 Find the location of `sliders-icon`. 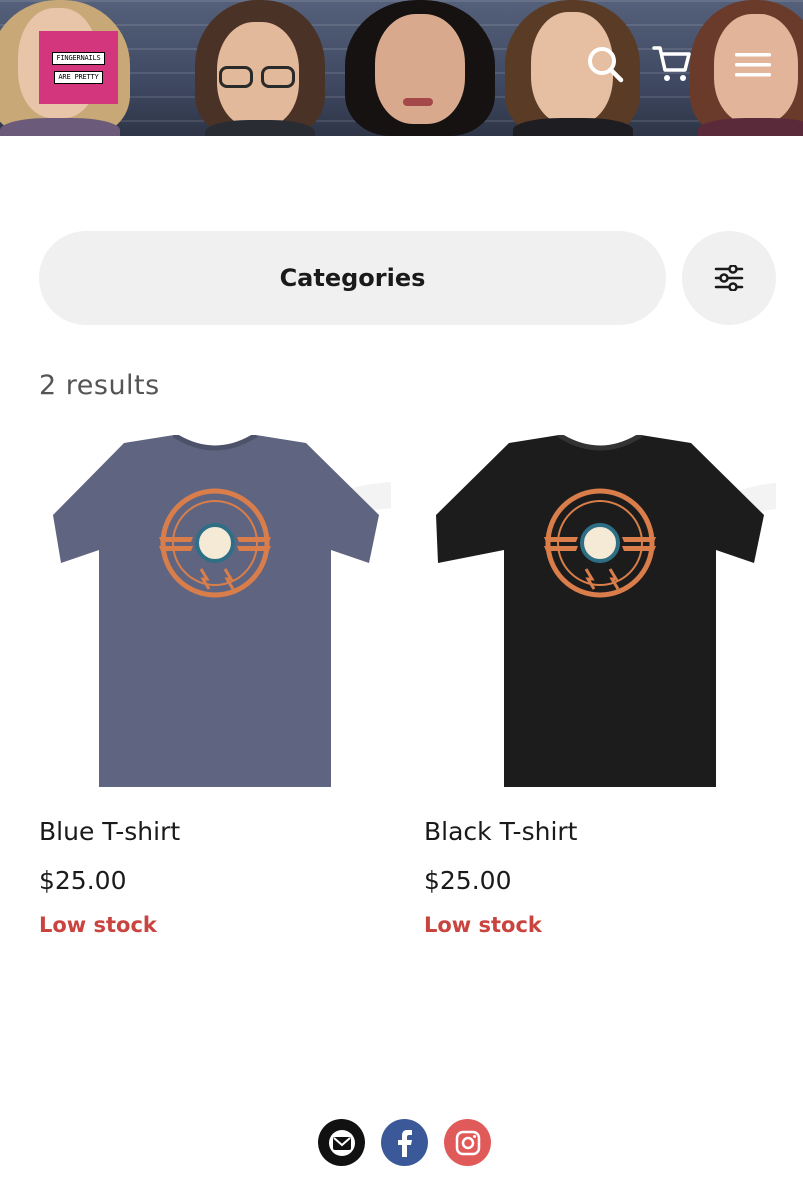

sliders-icon is located at coordinates (729, 278).